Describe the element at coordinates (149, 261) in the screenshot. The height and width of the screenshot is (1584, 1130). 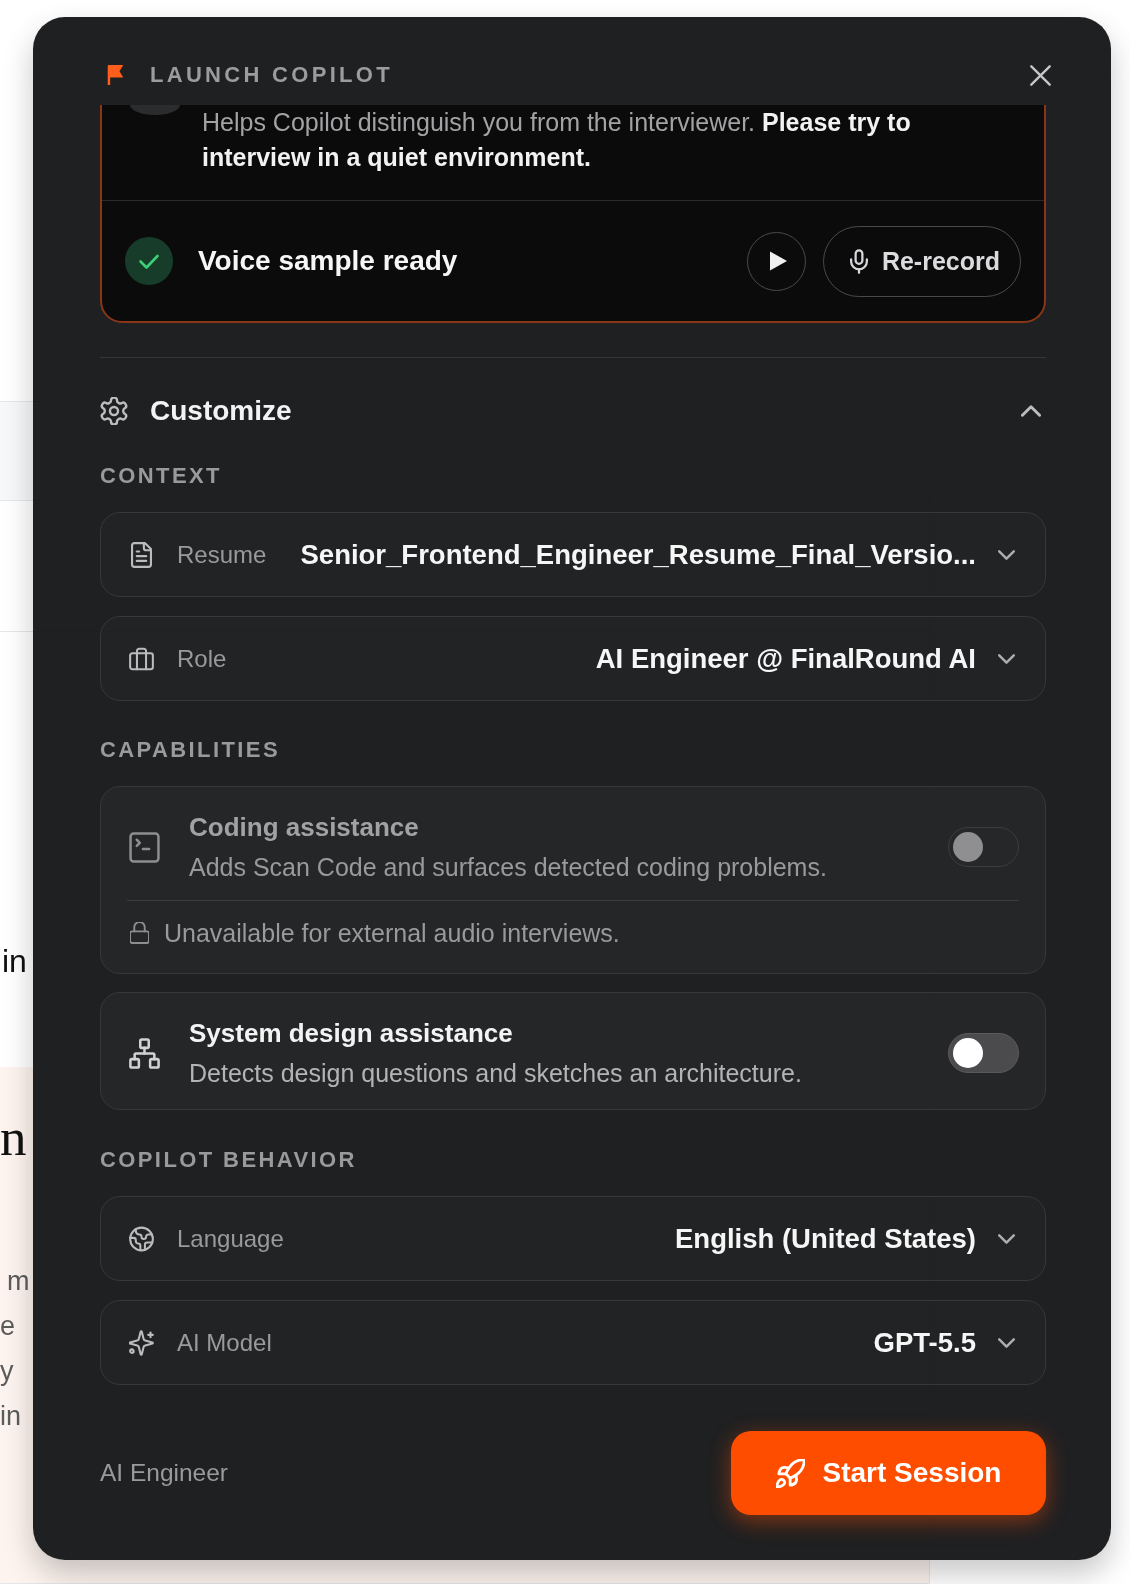
I see `check-circle-icon` at that location.